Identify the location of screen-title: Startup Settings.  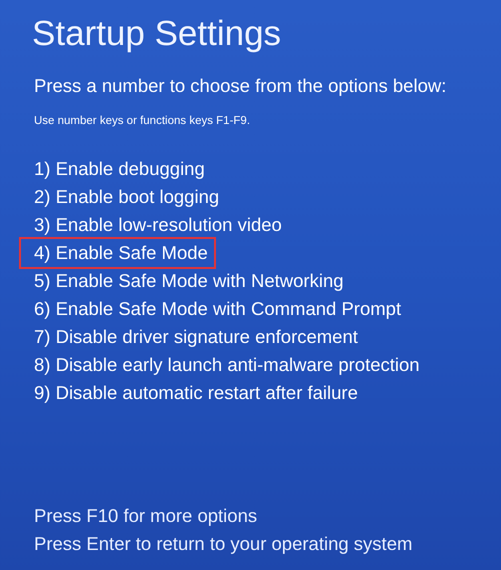
(157, 34).